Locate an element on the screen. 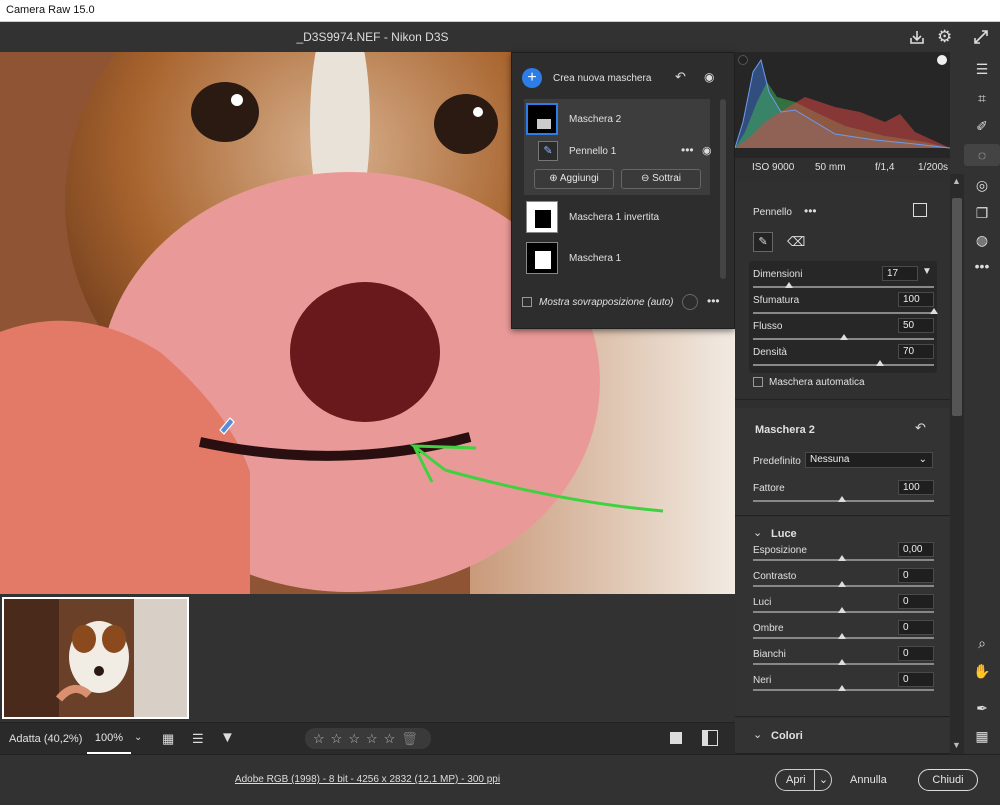 This screenshot has height=805, width=1000. colors-title: Colori is located at coordinates (787, 736).